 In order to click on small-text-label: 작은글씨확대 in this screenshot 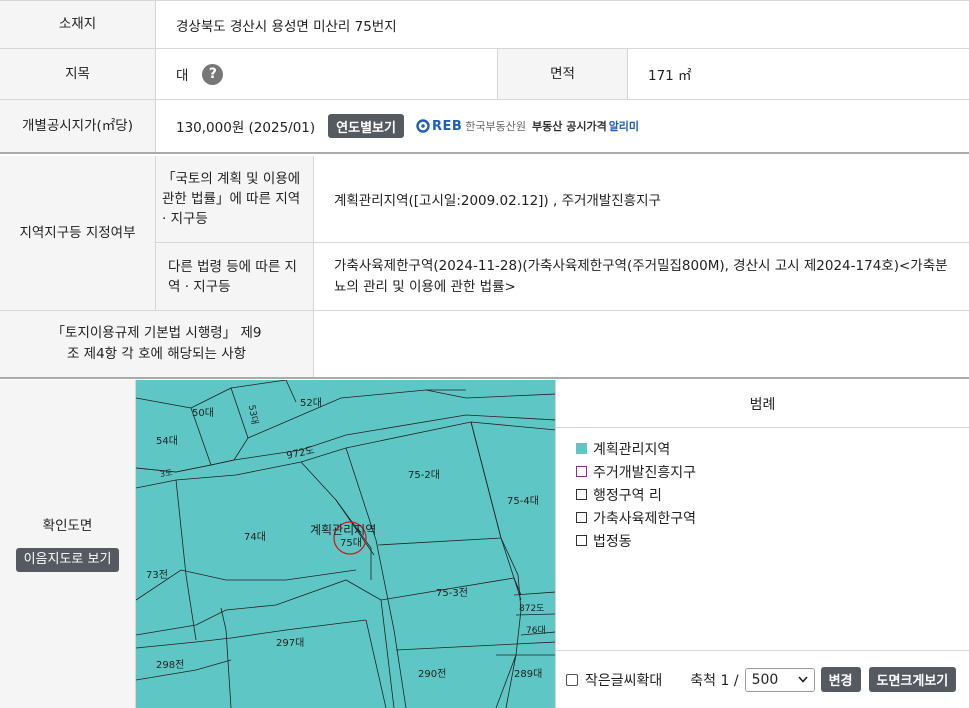, I will do `click(624, 680)`.